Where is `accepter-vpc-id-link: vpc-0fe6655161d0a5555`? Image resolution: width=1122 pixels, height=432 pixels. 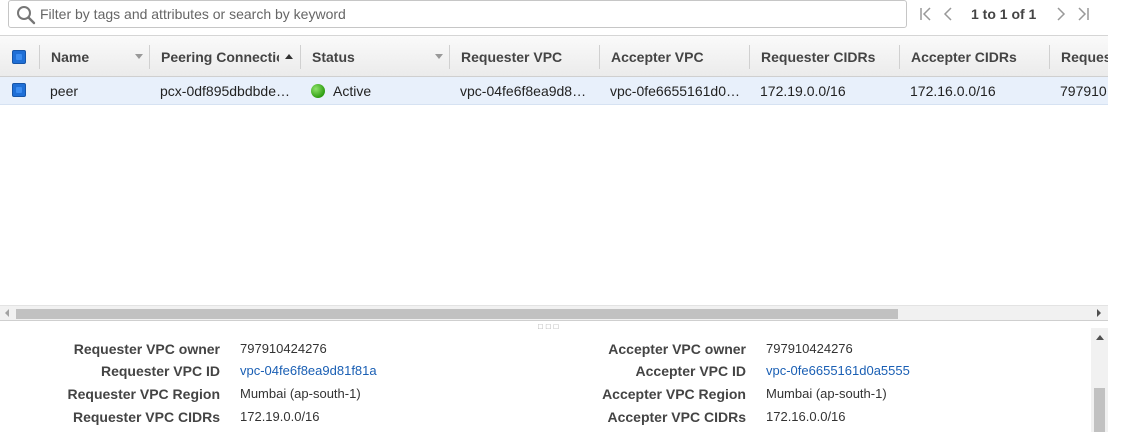 accepter-vpc-id-link: vpc-0fe6655161d0a5555 is located at coordinates (838, 370).